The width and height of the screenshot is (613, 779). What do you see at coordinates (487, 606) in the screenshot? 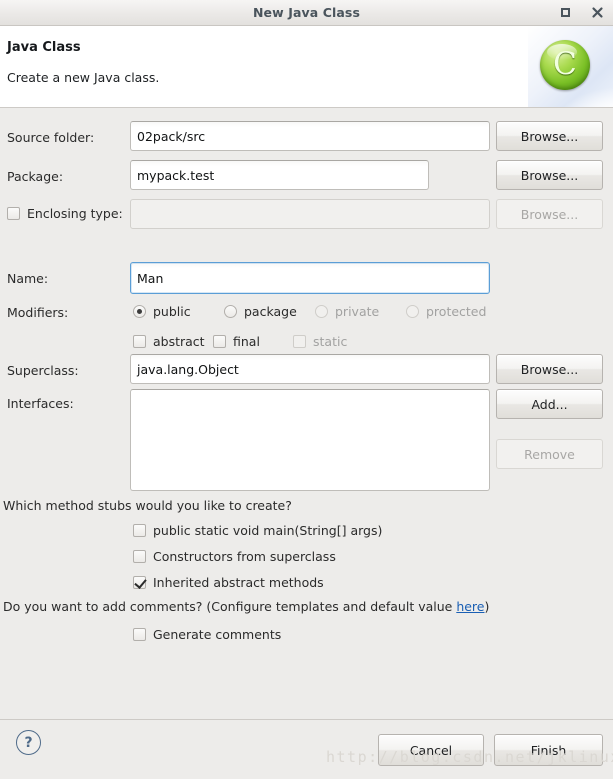
I see `comments-question-suffix: )` at bounding box center [487, 606].